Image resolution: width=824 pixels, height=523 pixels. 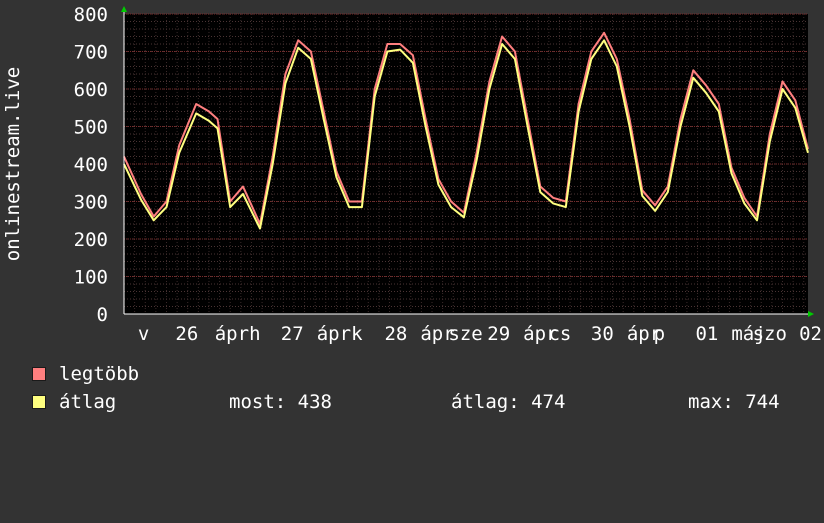 What do you see at coordinates (292, 334) in the screenshot?
I see `x-tick-label: 27` at bounding box center [292, 334].